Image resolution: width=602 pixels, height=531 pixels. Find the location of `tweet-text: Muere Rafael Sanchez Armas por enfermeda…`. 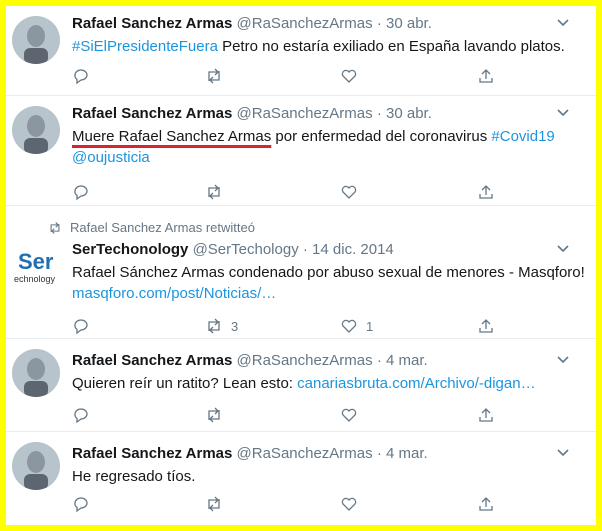

tweet-text: Muere Rafael Sanchez Armas por enfermeda… is located at coordinates (329, 147).